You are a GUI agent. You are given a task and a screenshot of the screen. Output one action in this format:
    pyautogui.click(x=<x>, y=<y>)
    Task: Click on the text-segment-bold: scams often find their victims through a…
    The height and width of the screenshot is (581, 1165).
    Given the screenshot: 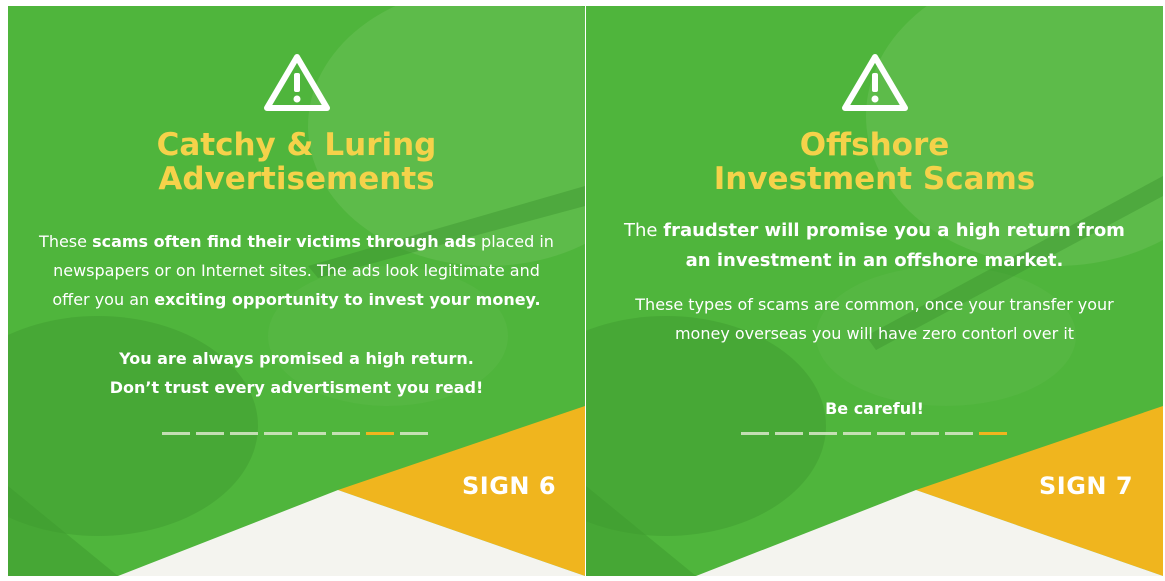 What is the action you would take?
    pyautogui.click(x=284, y=241)
    